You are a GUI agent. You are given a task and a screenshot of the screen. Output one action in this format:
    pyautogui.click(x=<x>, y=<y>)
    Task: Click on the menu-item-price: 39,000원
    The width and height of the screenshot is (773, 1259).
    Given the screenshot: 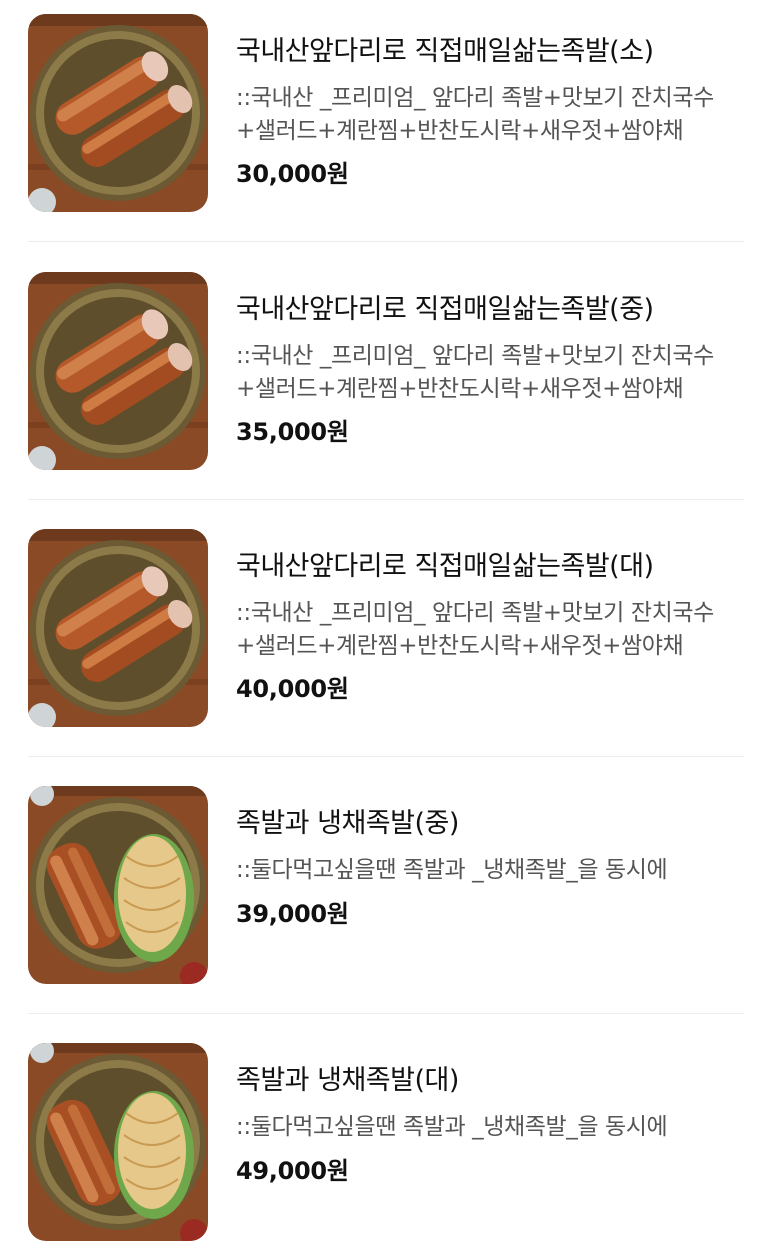 What is the action you would take?
    pyautogui.click(x=292, y=914)
    